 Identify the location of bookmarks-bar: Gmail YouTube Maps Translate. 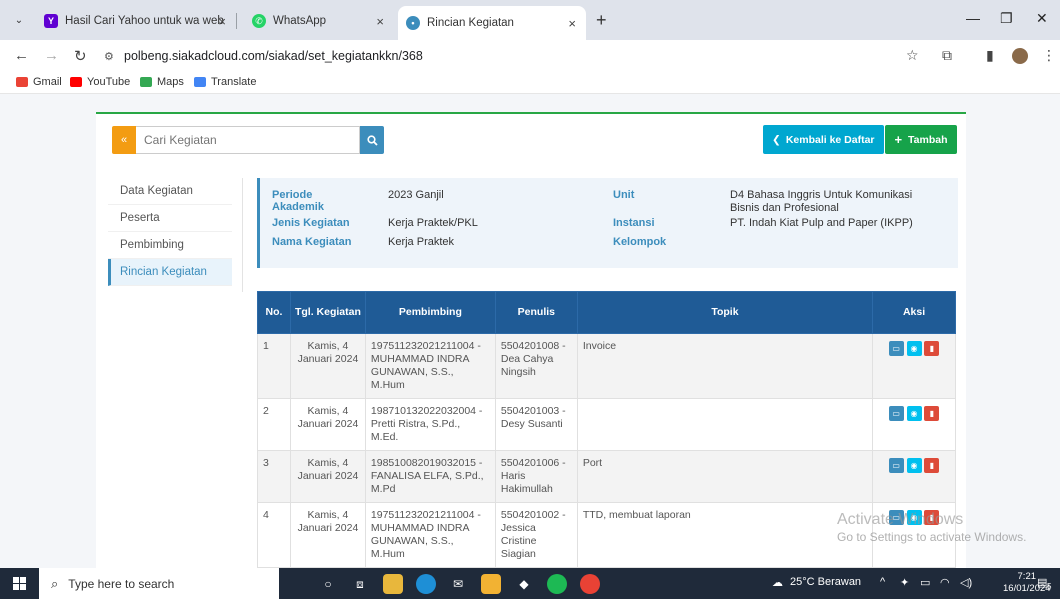
(530, 83).